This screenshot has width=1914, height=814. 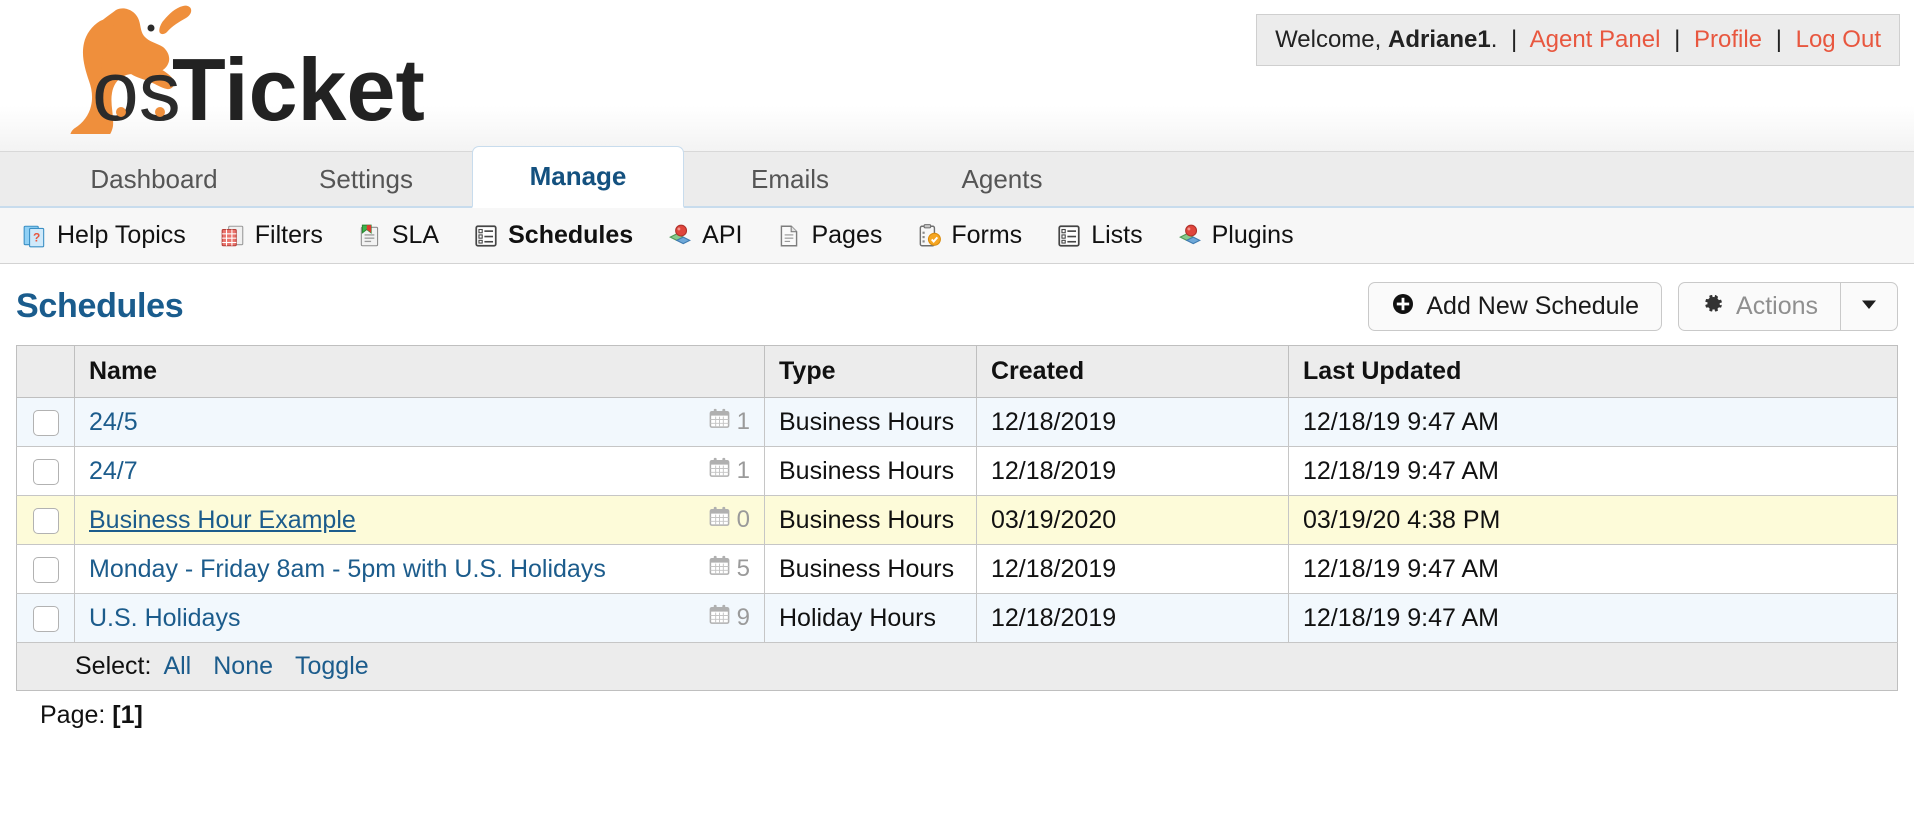 What do you see at coordinates (1099, 235) in the screenshot?
I see `subnav-item-lists: Lists` at bounding box center [1099, 235].